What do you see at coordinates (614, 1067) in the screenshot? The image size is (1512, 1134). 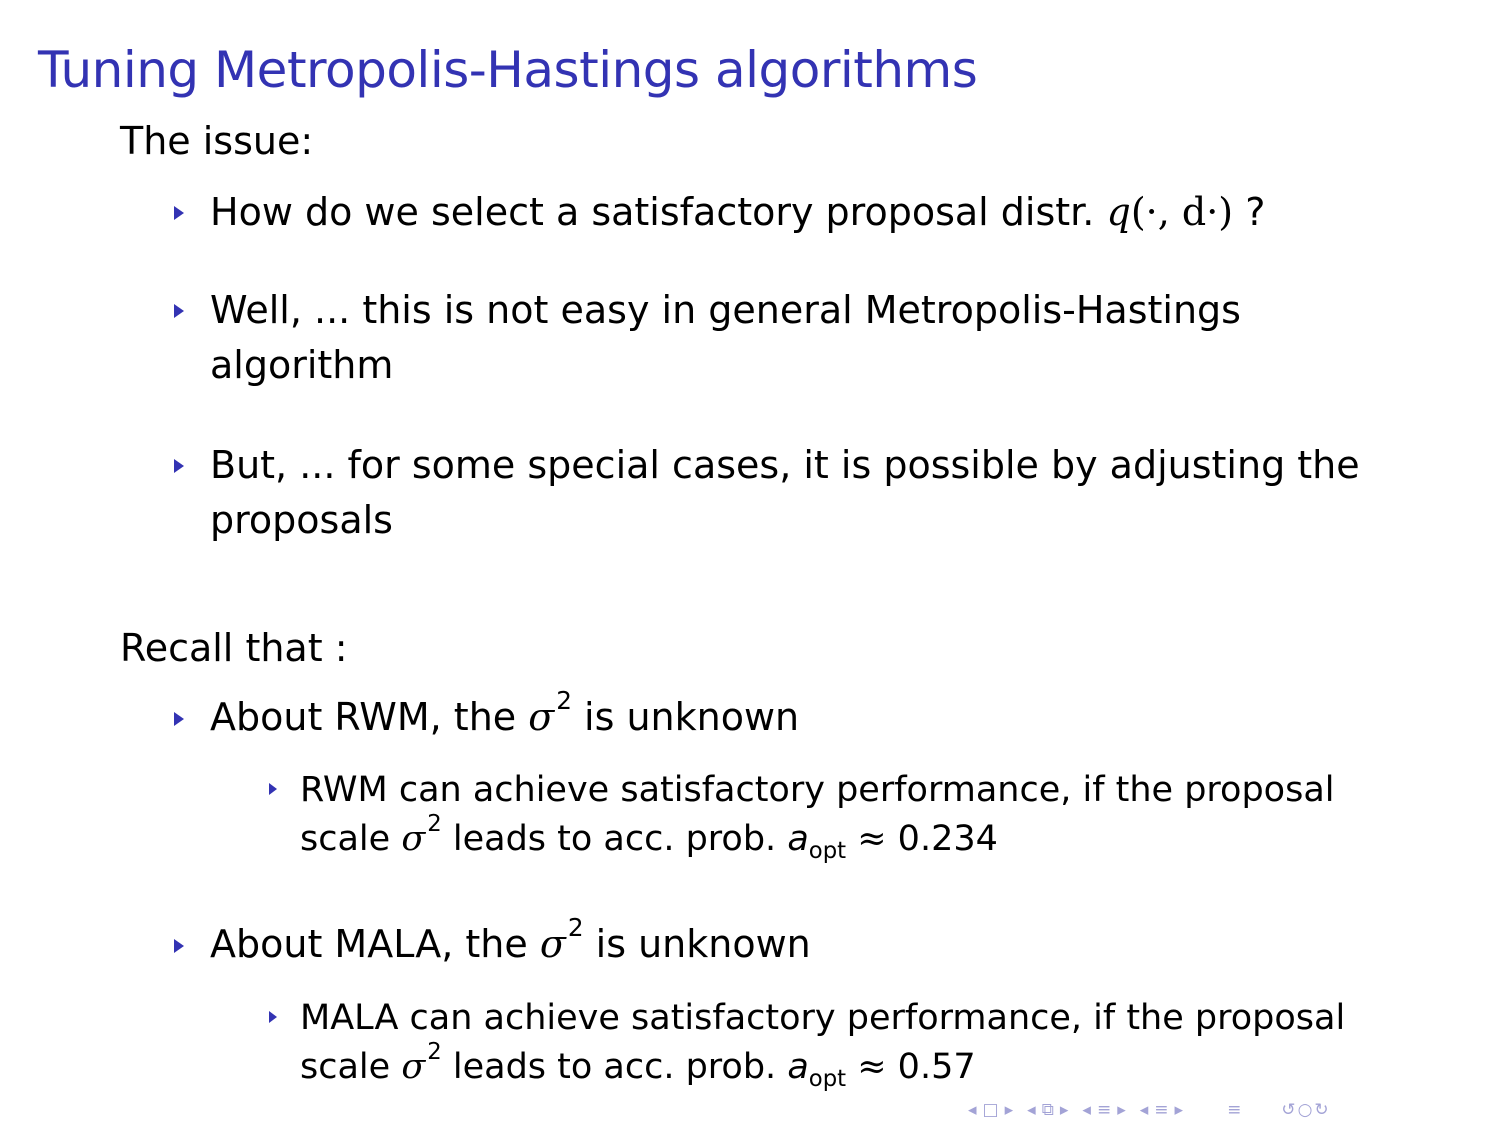 I see `mala-middle-text: leads to acc. prob.` at bounding box center [614, 1067].